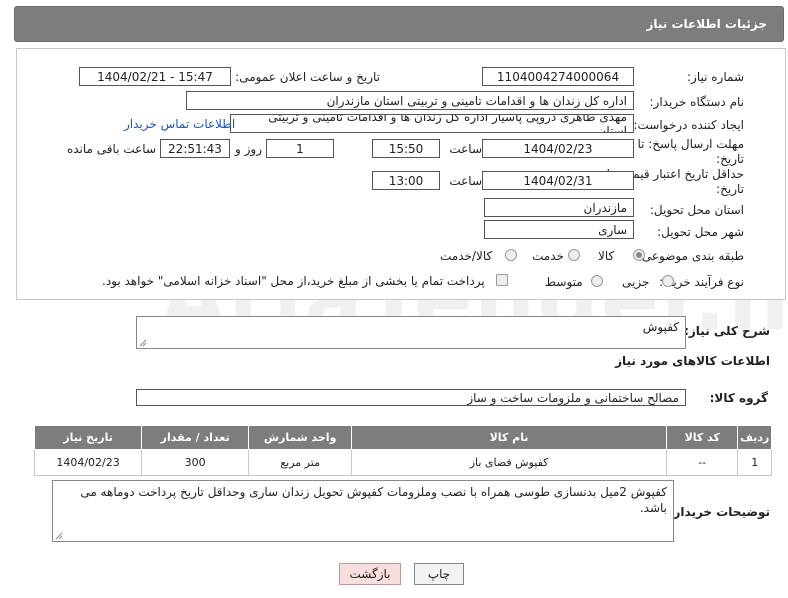 This screenshot has width=788, height=598. What do you see at coordinates (715, 77) in the screenshot?
I see `need-number-label: شماره نیاز:` at bounding box center [715, 77].